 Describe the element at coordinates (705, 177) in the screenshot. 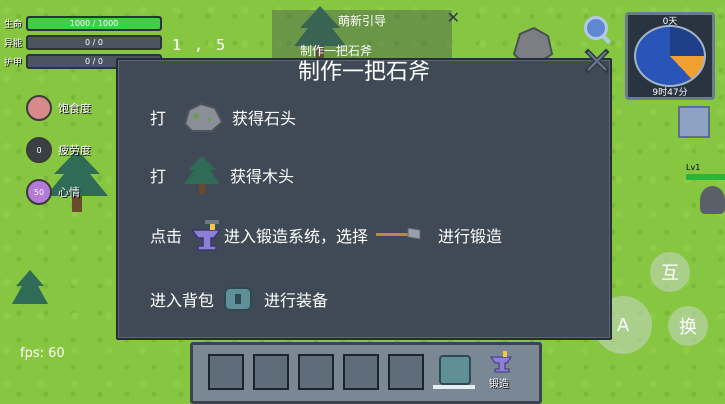

I see `enemy-health-bar` at that location.